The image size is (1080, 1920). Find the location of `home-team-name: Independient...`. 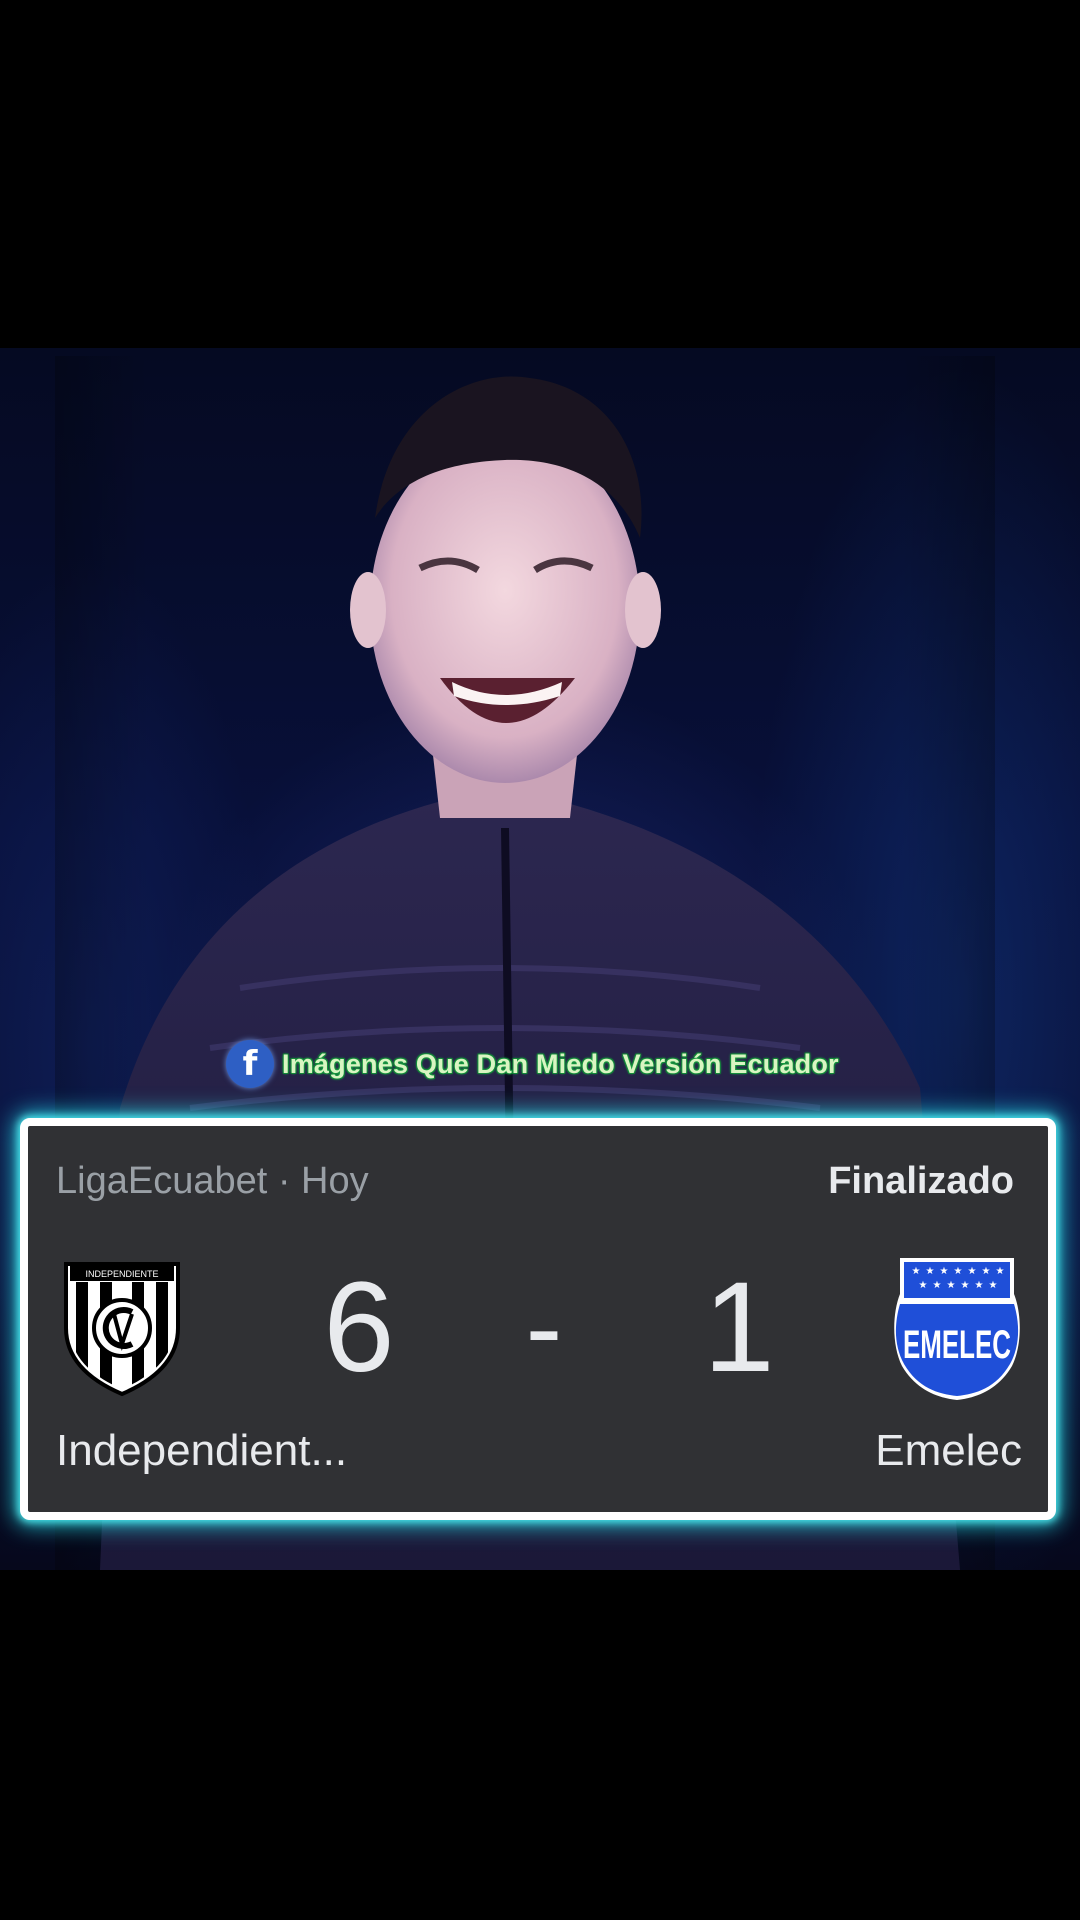

home-team-name: Independient... is located at coordinates (202, 1450).